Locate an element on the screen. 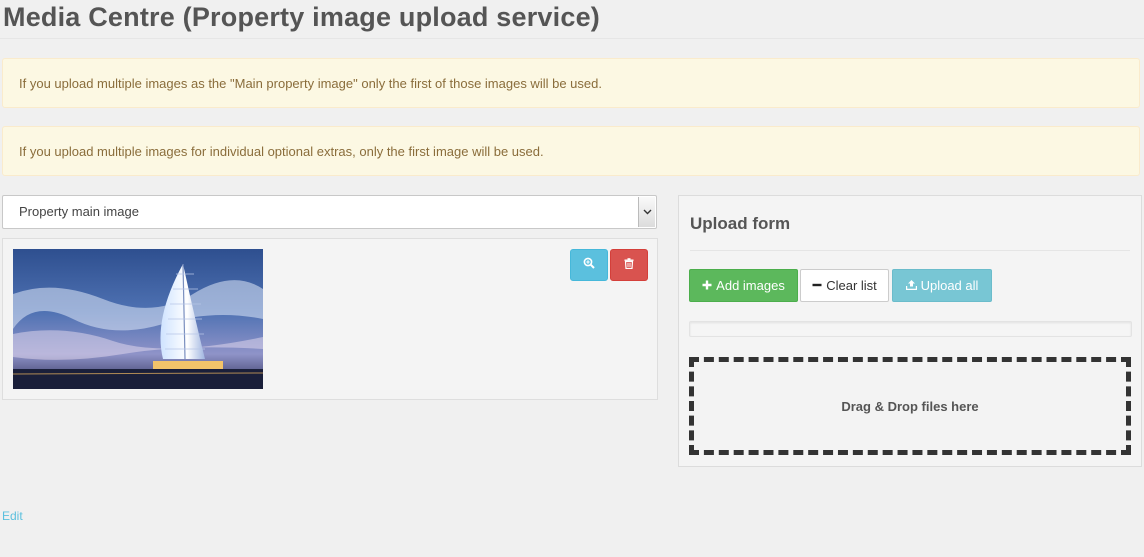 This screenshot has width=1144, height=557. dropzone-text: Drag & Drop files here is located at coordinates (910, 406).